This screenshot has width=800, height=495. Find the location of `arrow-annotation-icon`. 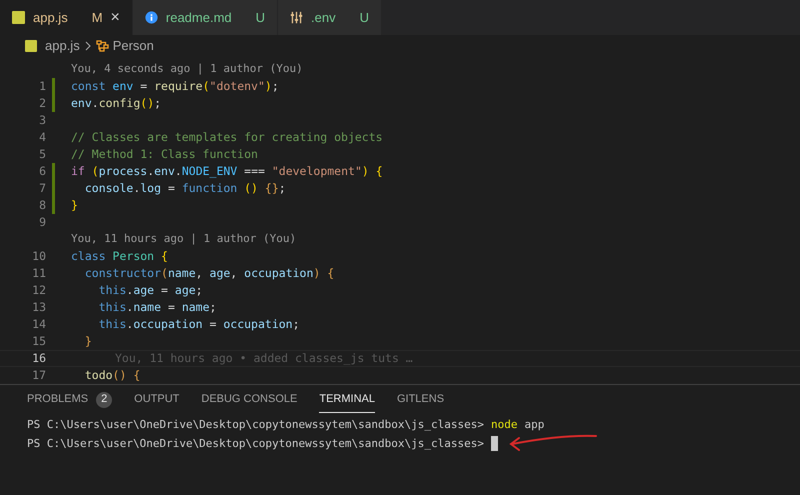

arrow-annotation-icon is located at coordinates (553, 443).